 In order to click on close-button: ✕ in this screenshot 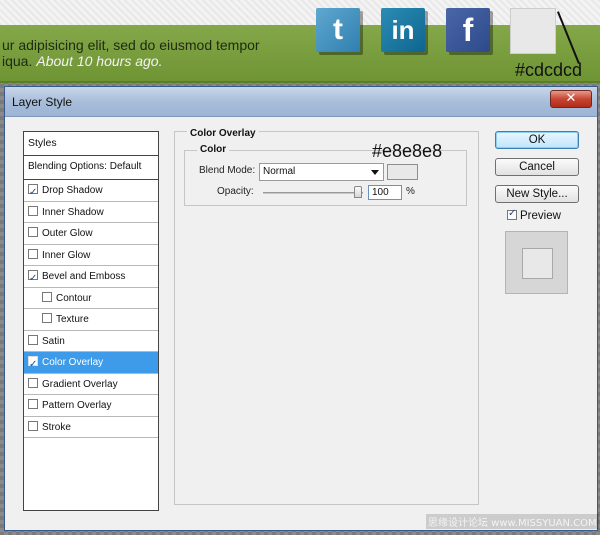, I will do `click(571, 99)`.